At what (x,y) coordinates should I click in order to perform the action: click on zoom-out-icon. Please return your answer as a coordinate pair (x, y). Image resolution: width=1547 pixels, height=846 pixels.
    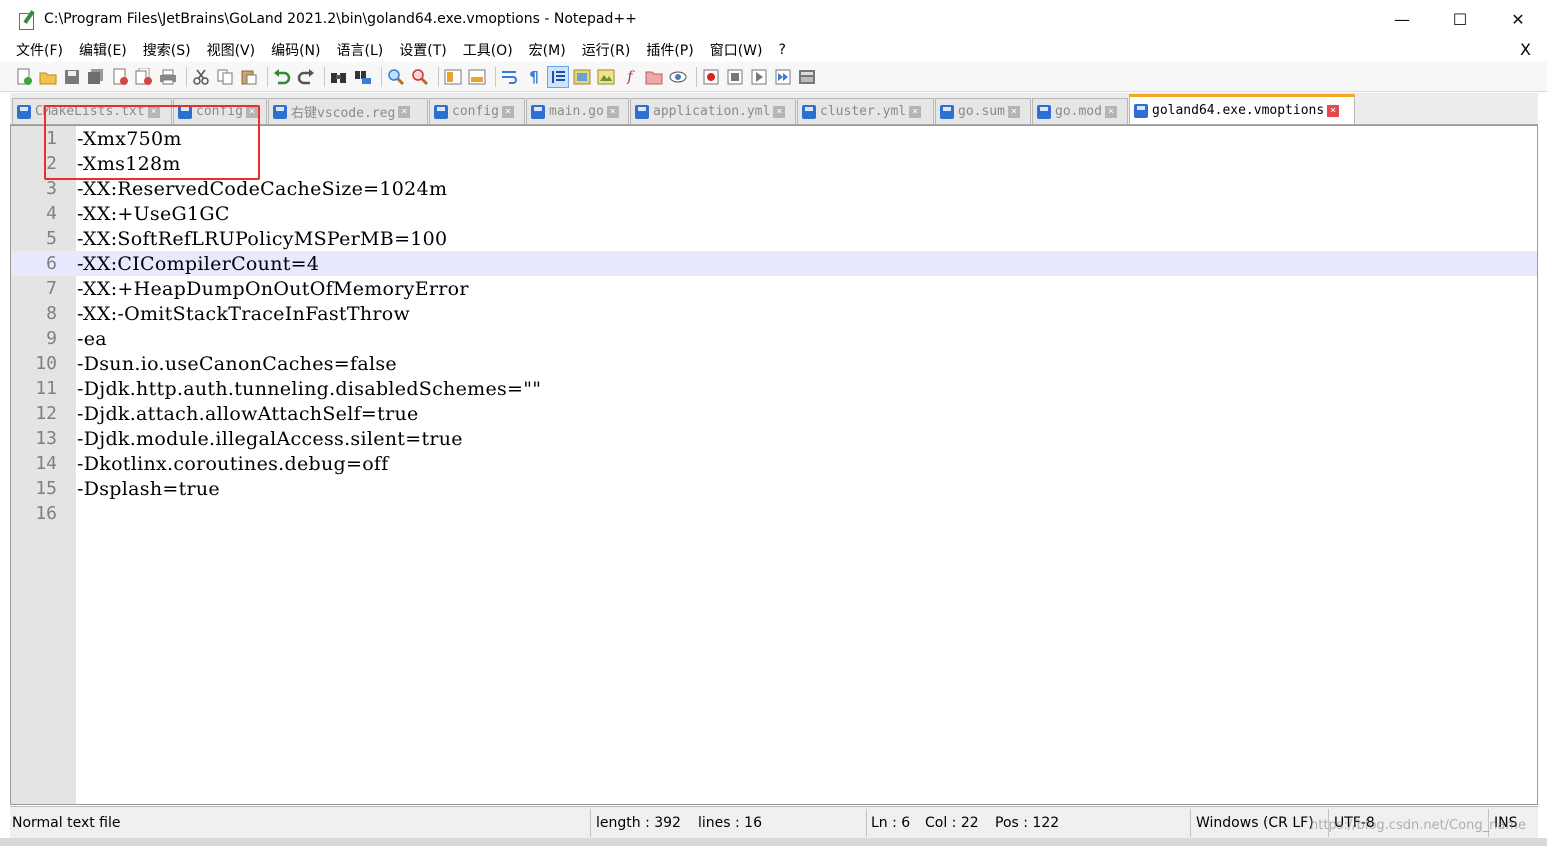
    Looking at the image, I should click on (420, 77).